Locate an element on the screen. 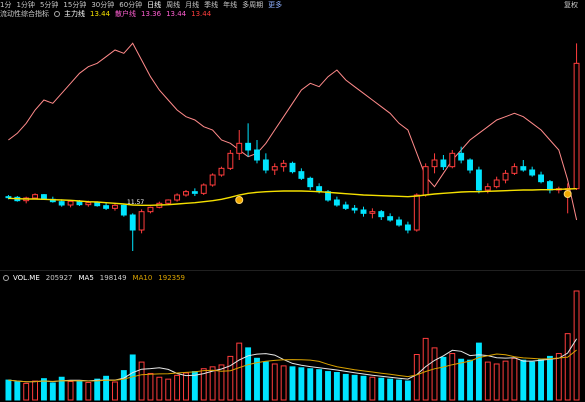 The width and height of the screenshot is (585, 402). signal-dot-icon is located at coordinates (239, 200).